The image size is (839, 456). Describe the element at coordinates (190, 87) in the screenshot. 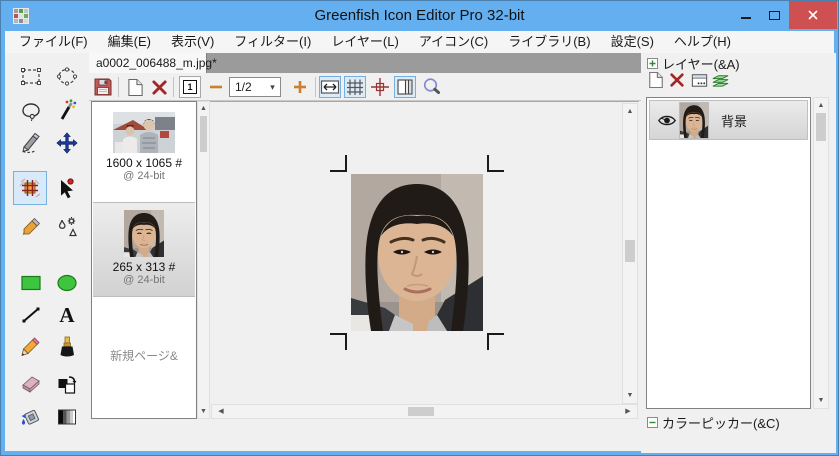

I see `frame-number-button: 1` at that location.